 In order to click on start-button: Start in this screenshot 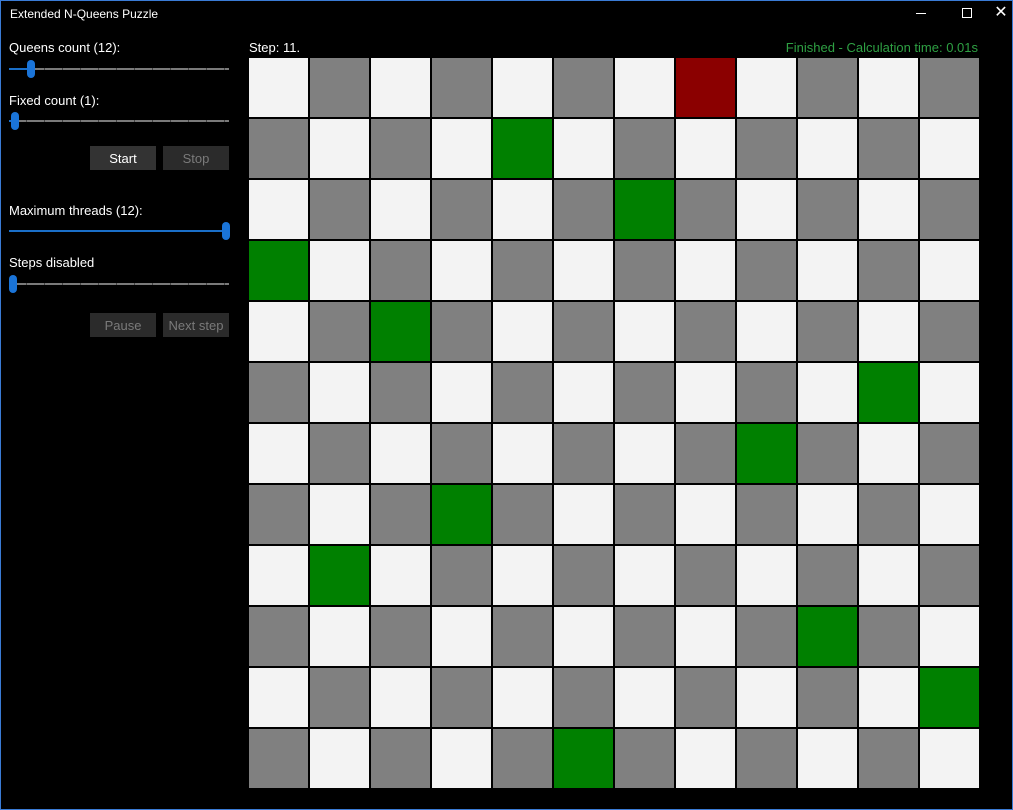, I will do `click(123, 158)`.